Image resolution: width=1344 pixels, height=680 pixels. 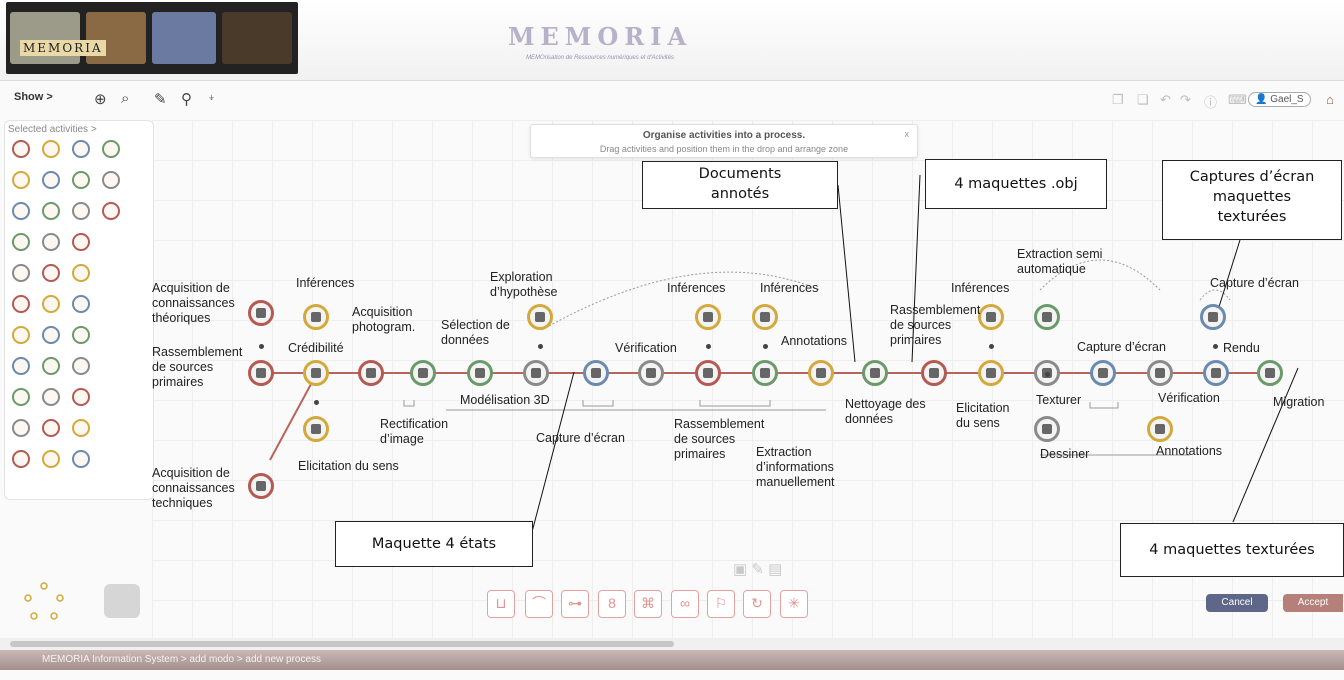 I want to click on label-inferences-2: Inférences, so click(x=696, y=288).